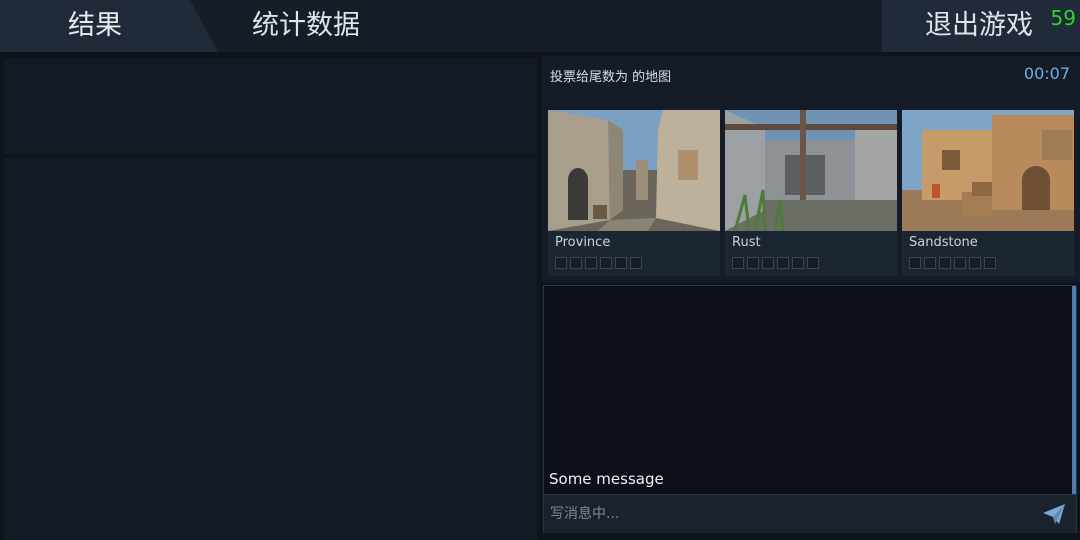  Describe the element at coordinates (790, 514) in the screenshot. I see `chat-input` at that location.